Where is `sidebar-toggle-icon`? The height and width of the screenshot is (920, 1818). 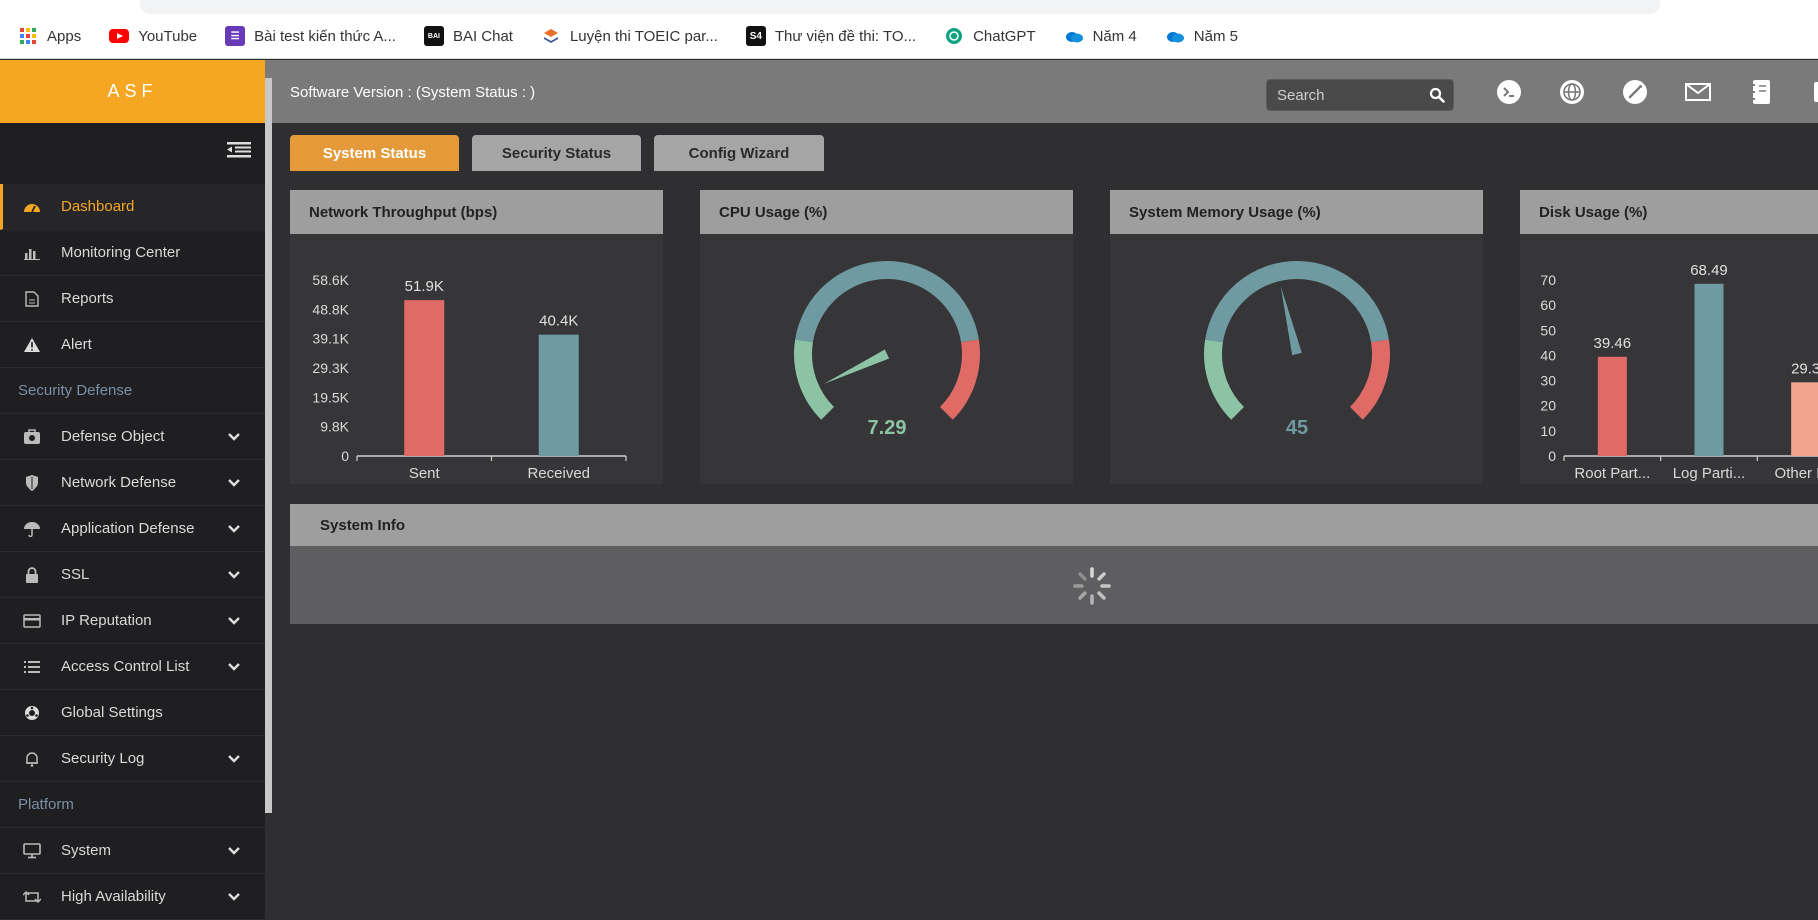 sidebar-toggle-icon is located at coordinates (239, 152).